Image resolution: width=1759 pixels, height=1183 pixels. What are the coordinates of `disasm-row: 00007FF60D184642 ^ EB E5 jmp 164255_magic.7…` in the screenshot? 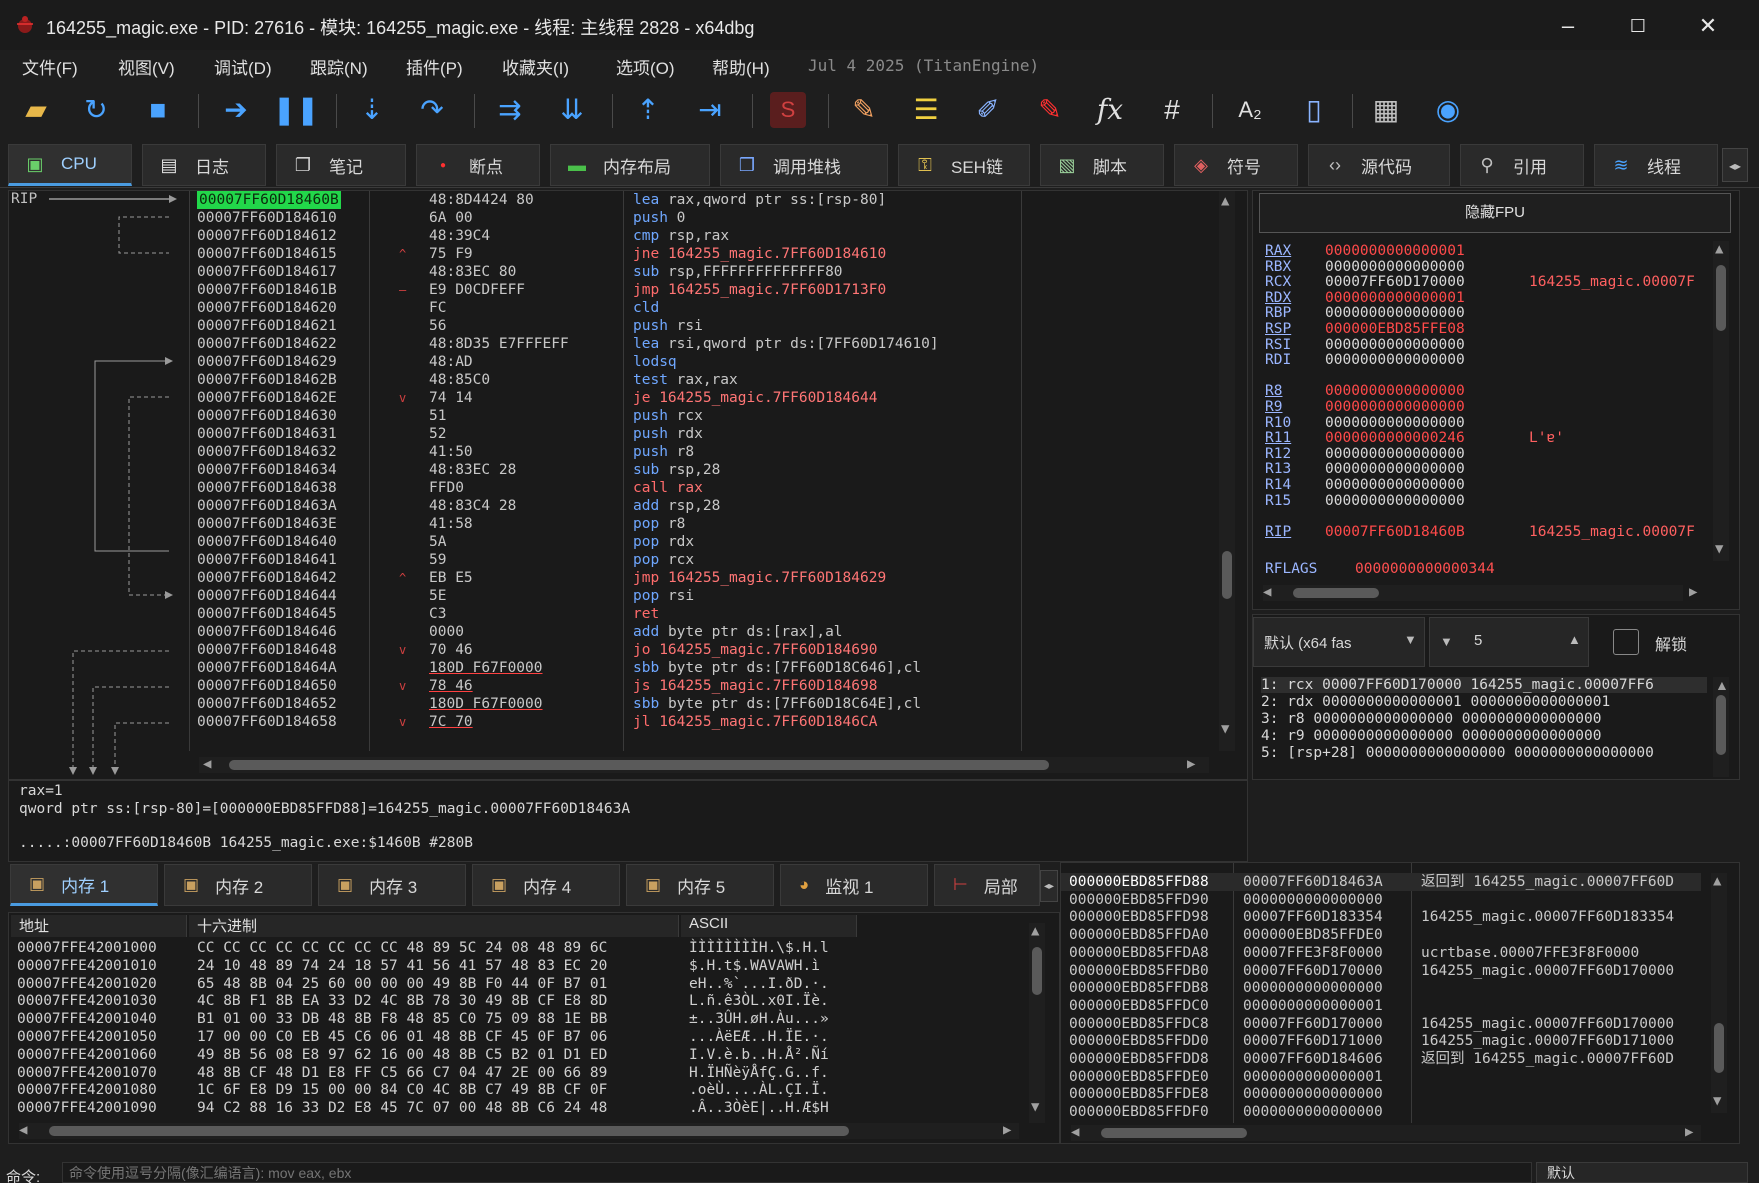 It's located at (609, 578).